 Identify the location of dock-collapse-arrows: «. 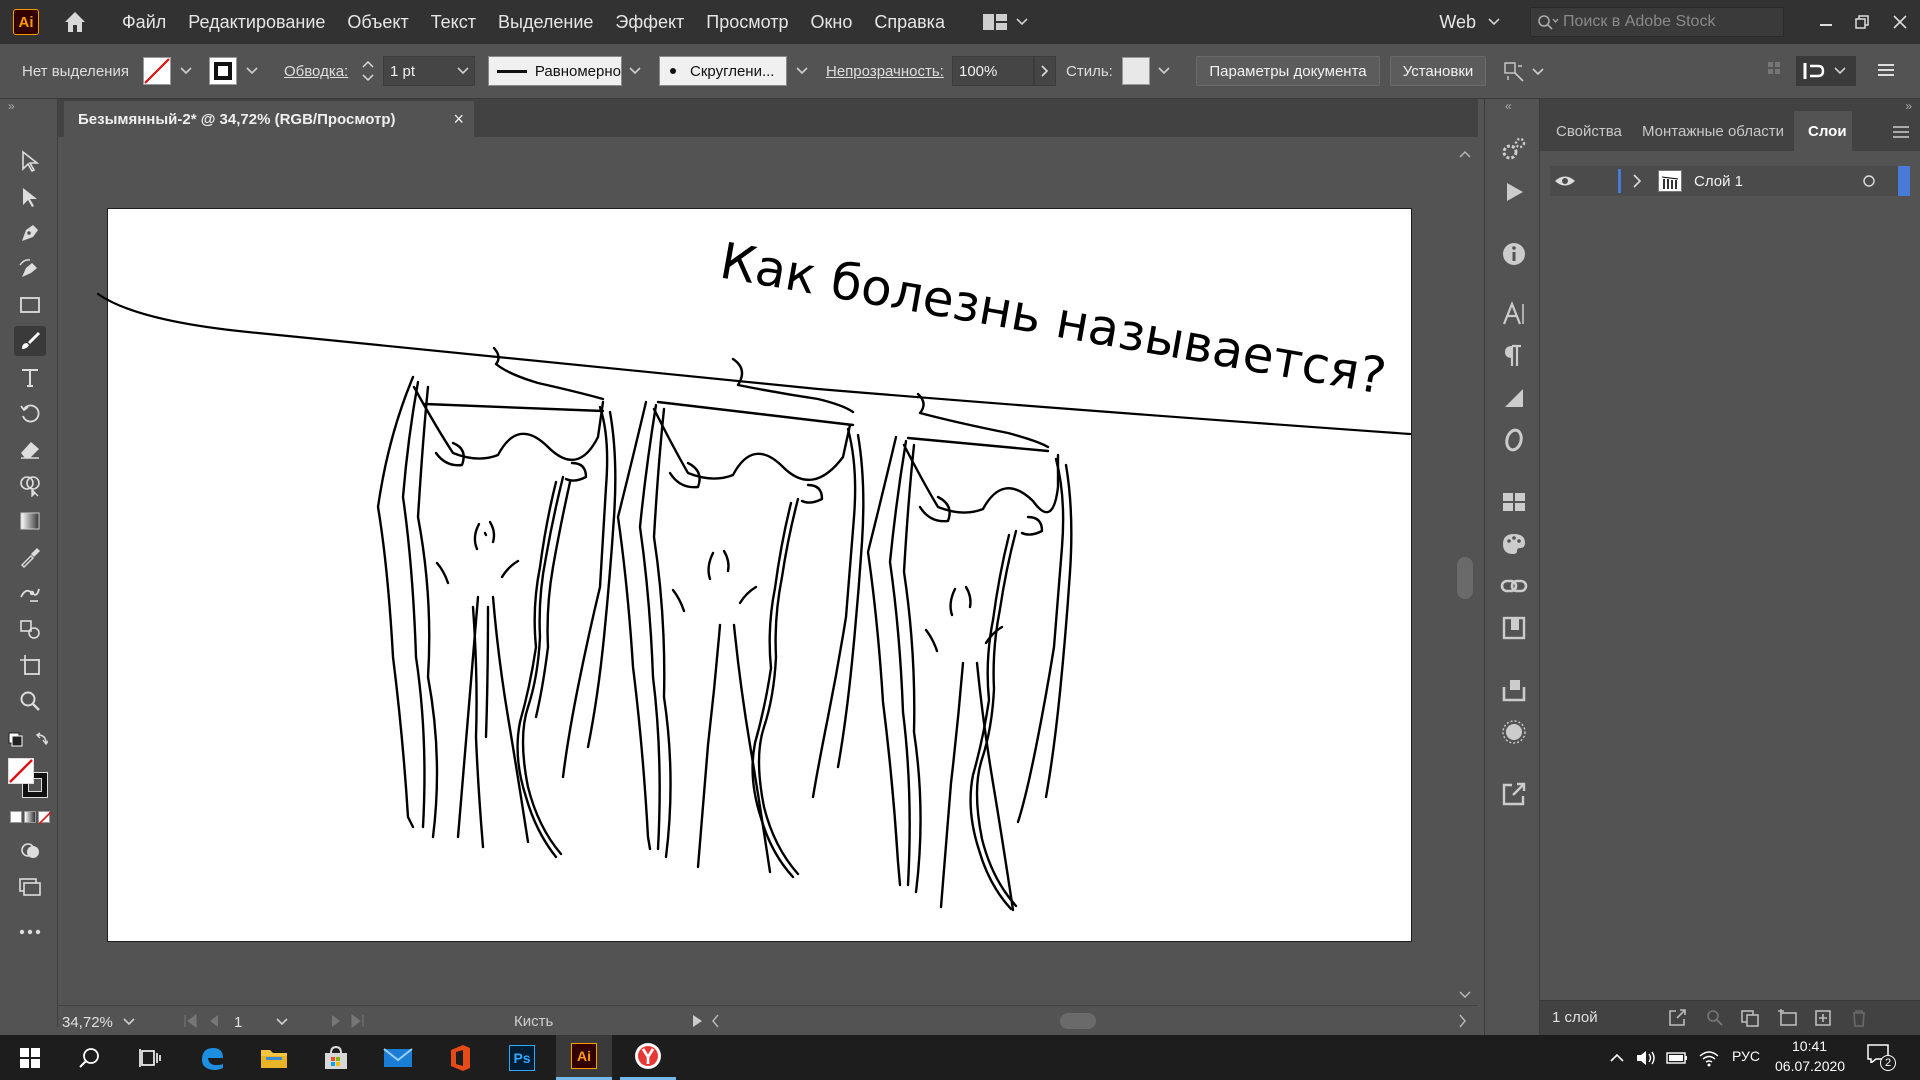
(1508, 106).